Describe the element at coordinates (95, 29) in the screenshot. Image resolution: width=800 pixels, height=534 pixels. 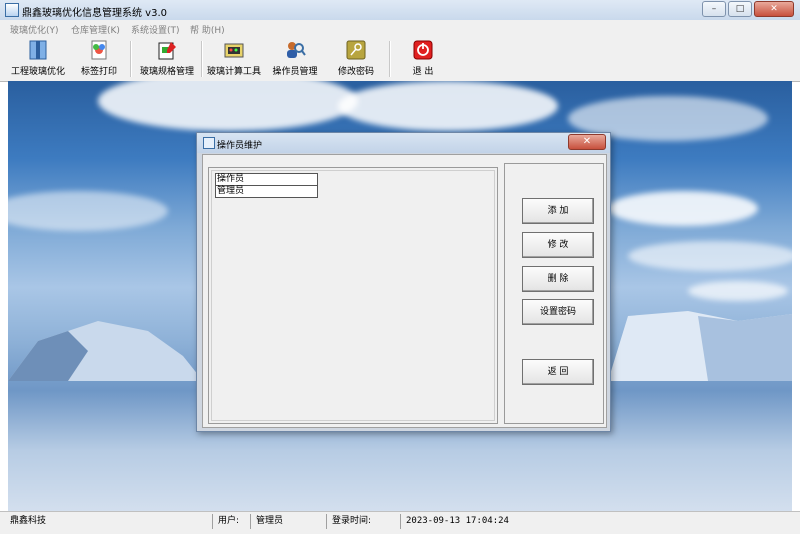
I see `menu-warehouse: 仓库管理(K)` at that location.